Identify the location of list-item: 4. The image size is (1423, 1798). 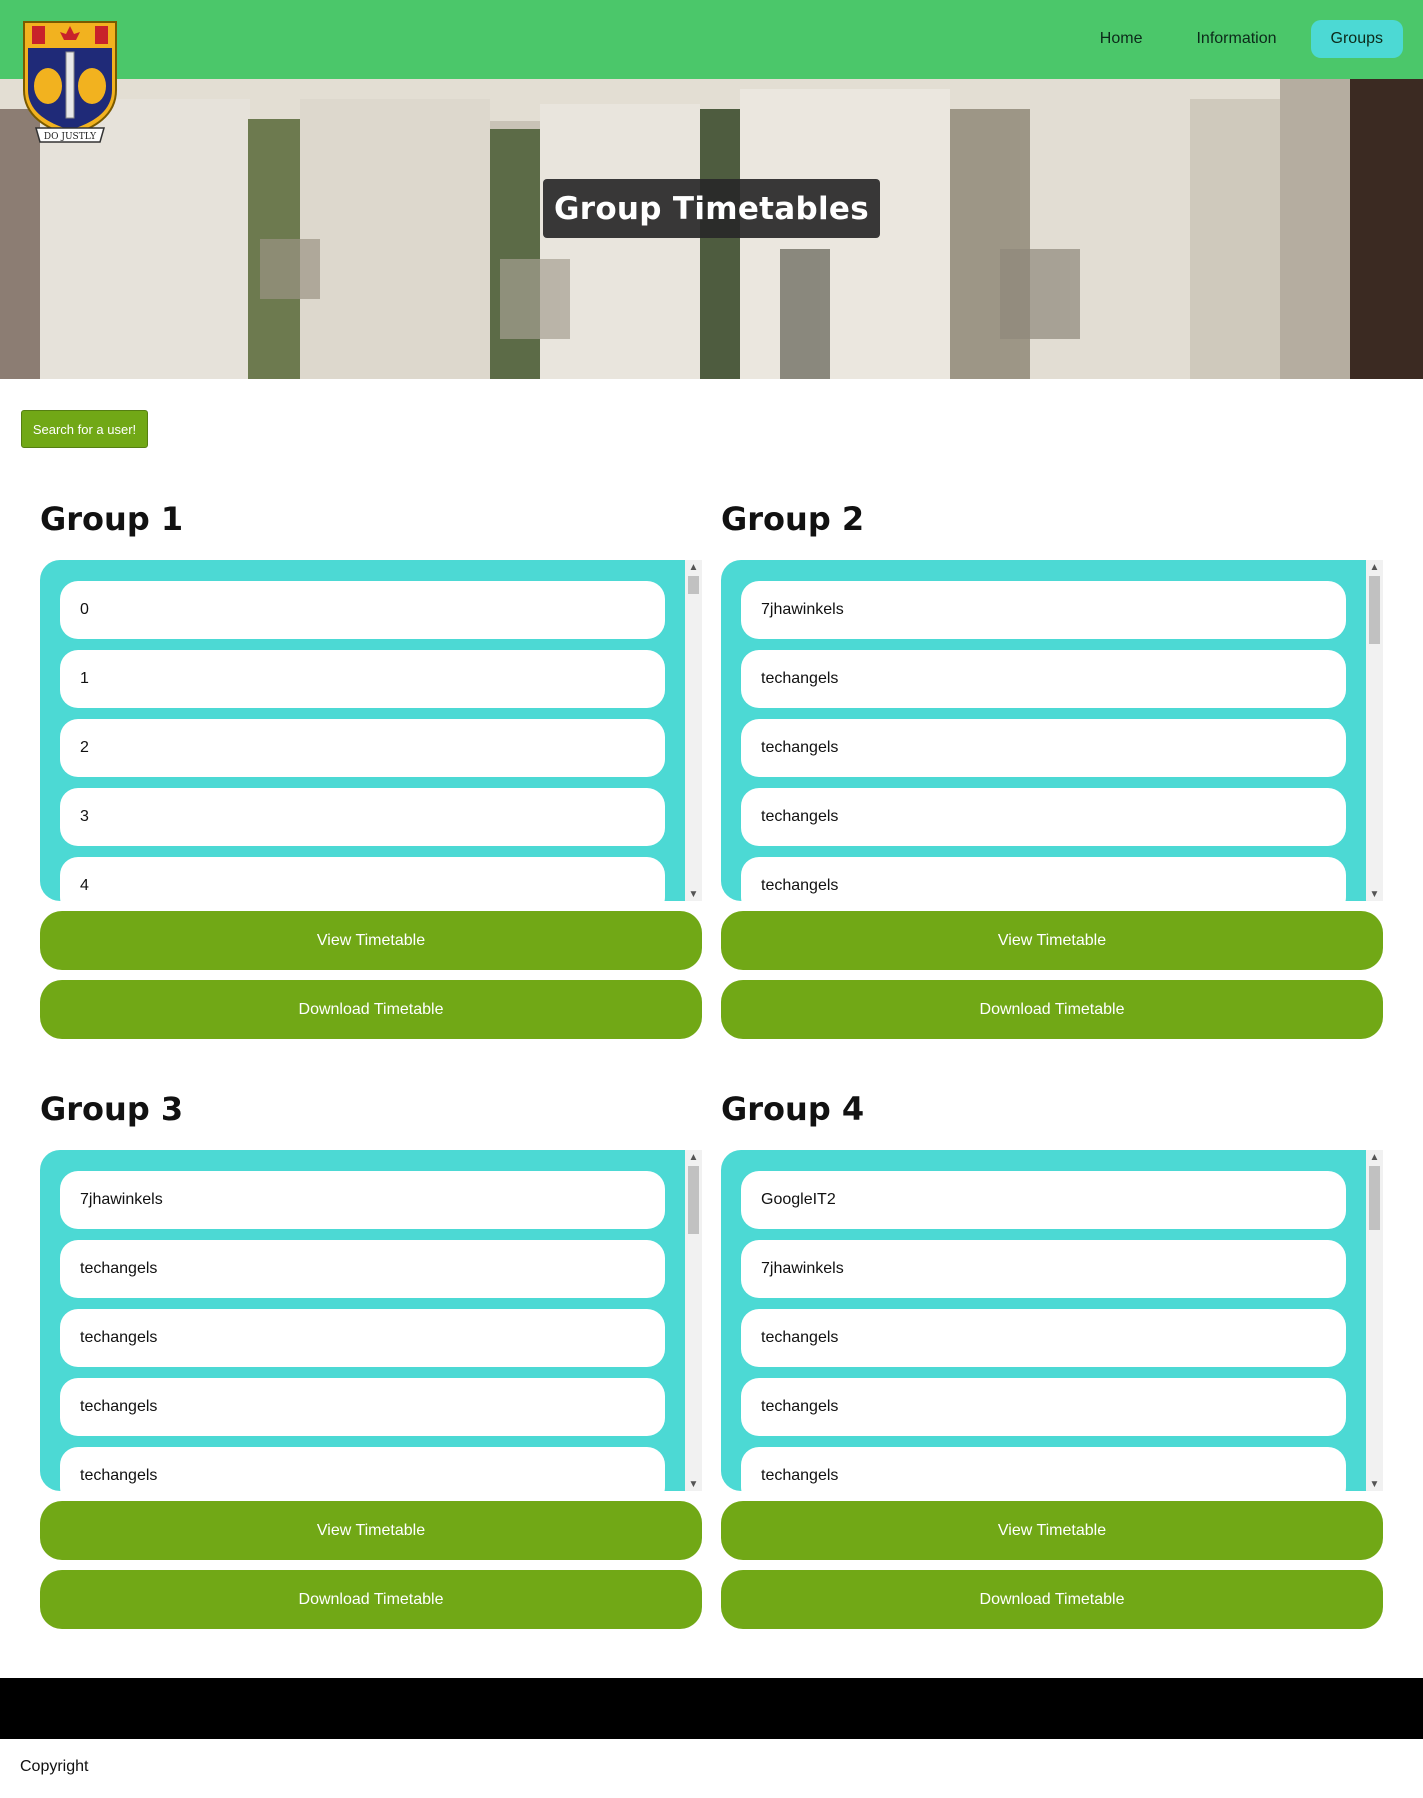
(362, 879).